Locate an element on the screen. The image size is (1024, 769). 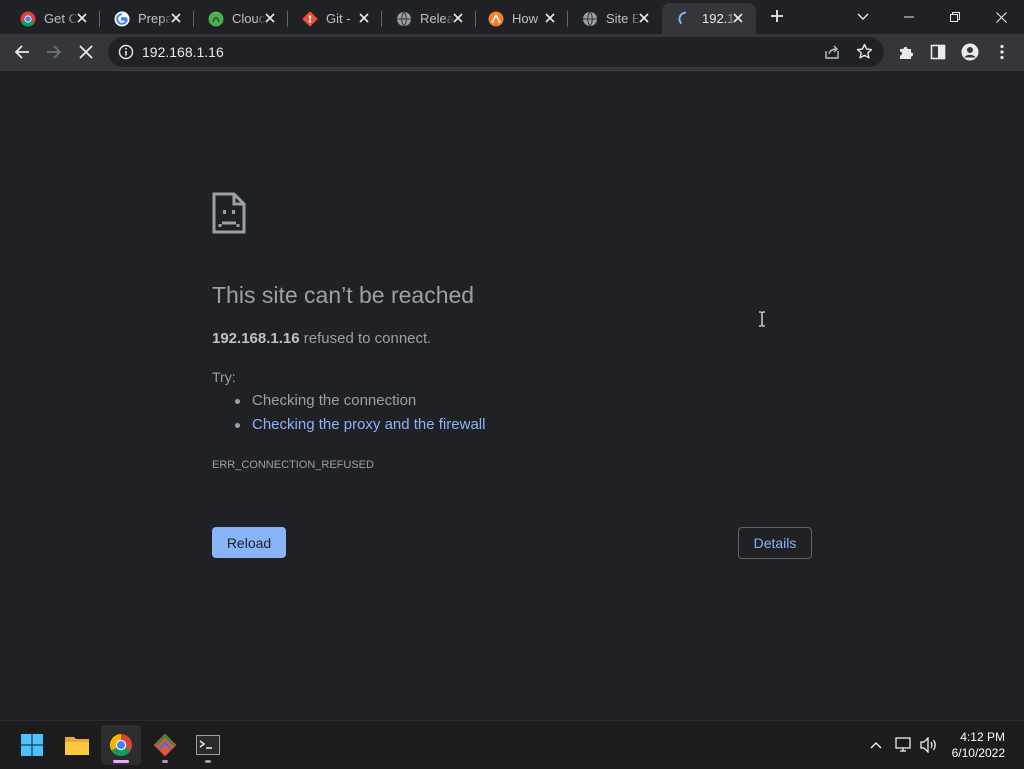
windows-start-icon is located at coordinates (32, 745).